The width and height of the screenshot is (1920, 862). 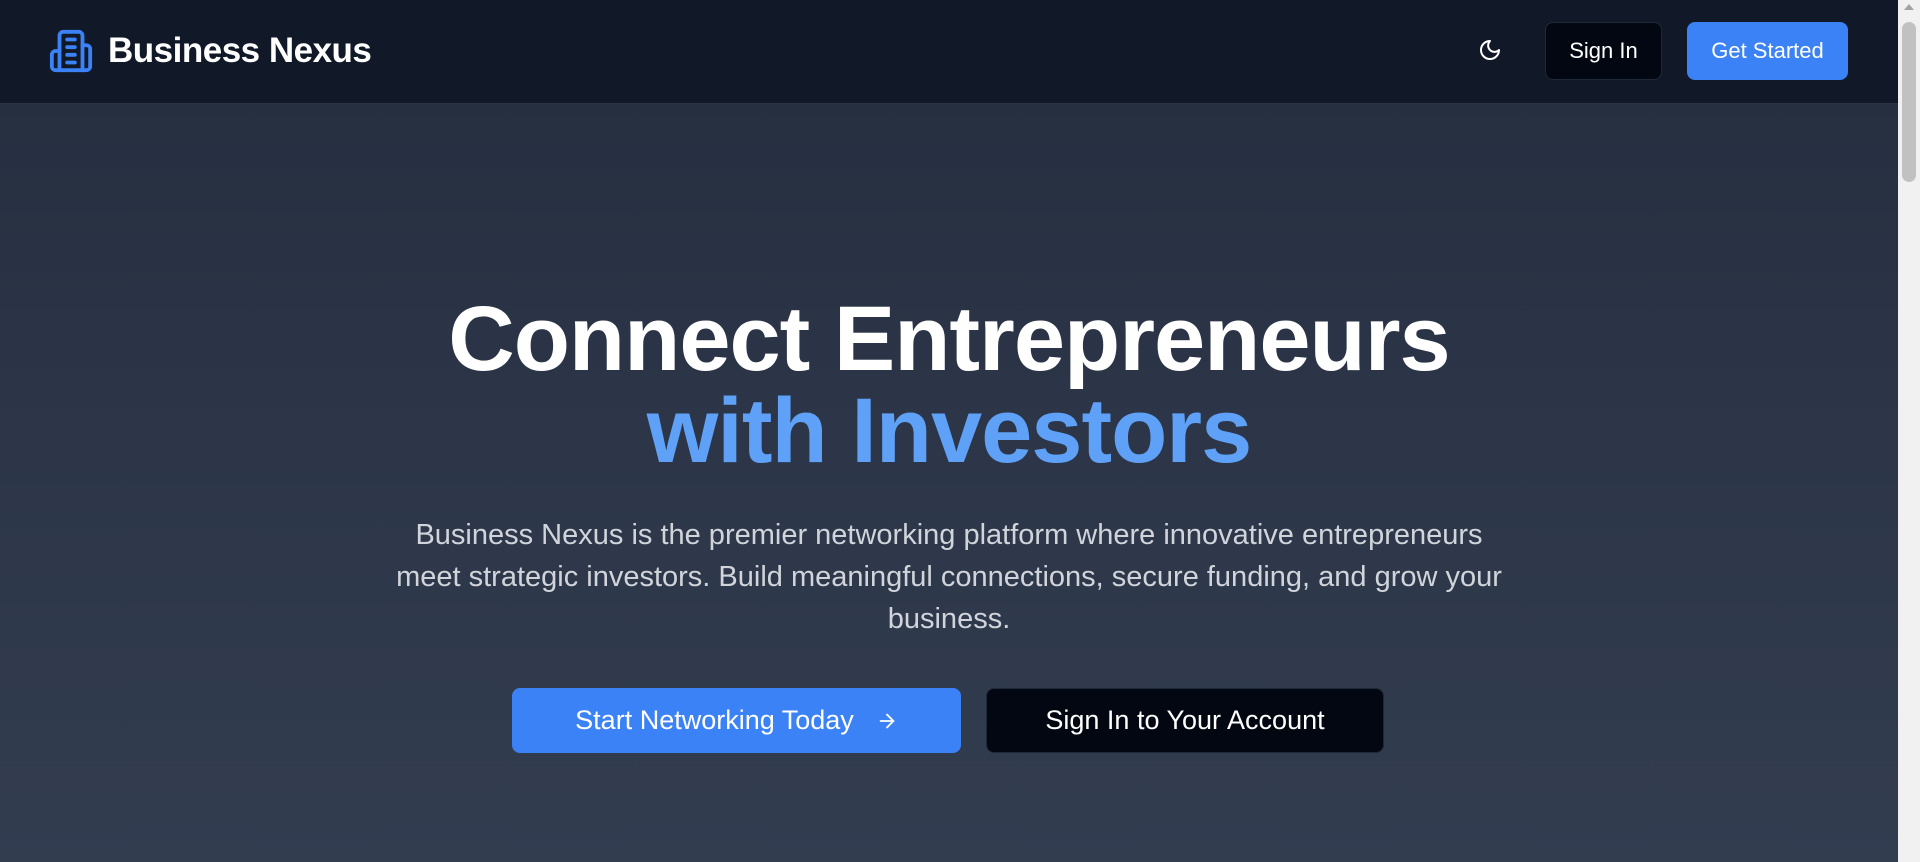 What do you see at coordinates (714, 720) in the screenshot?
I see `start-networking-label: Start Networking Today` at bounding box center [714, 720].